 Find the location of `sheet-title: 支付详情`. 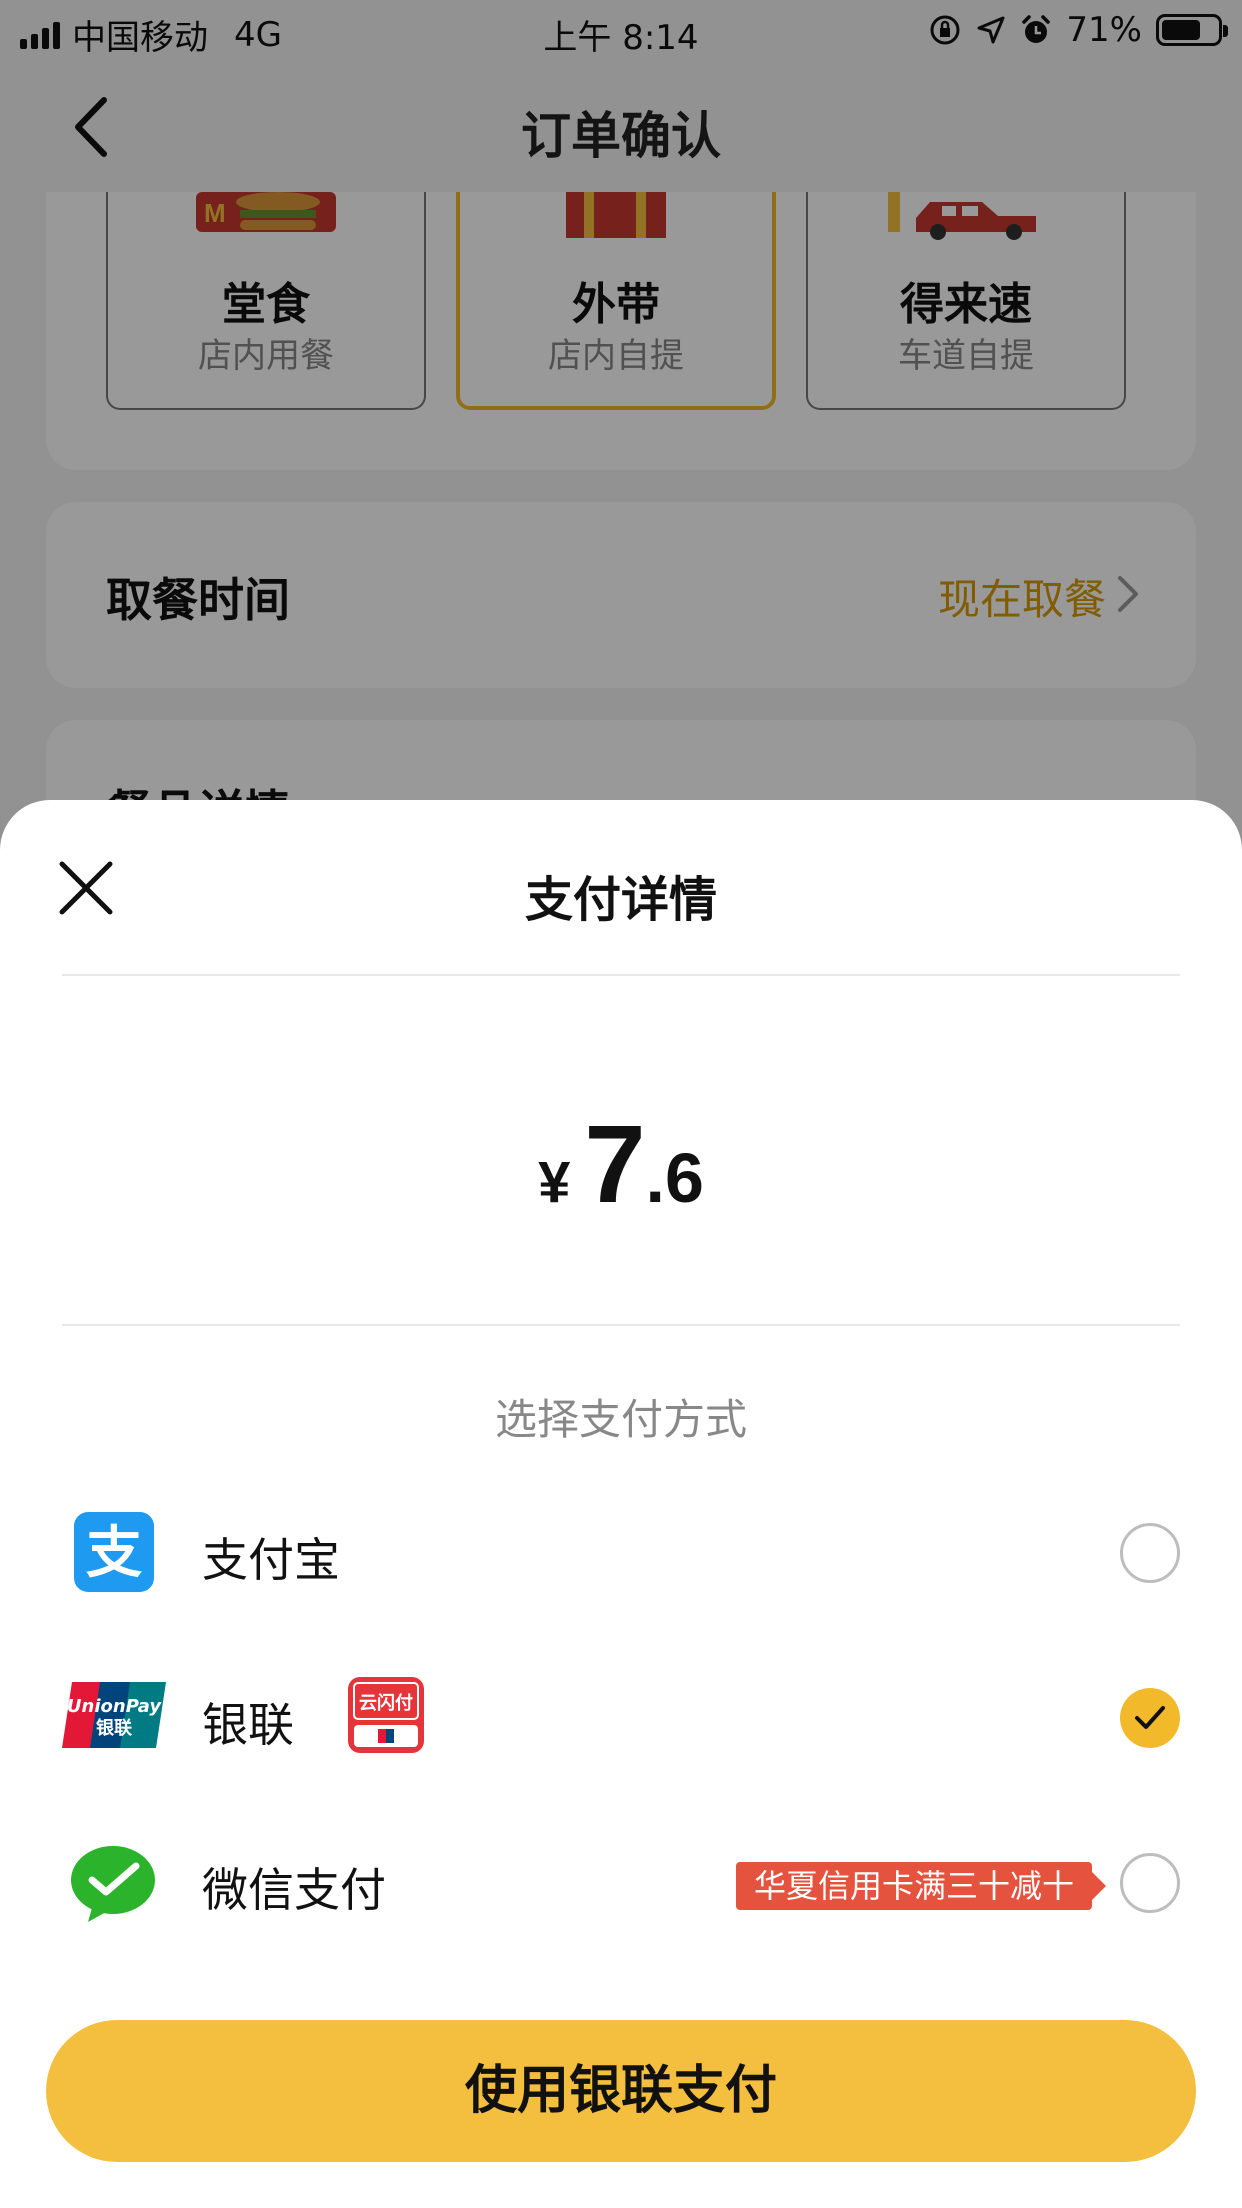

sheet-title: 支付详情 is located at coordinates (620, 900).